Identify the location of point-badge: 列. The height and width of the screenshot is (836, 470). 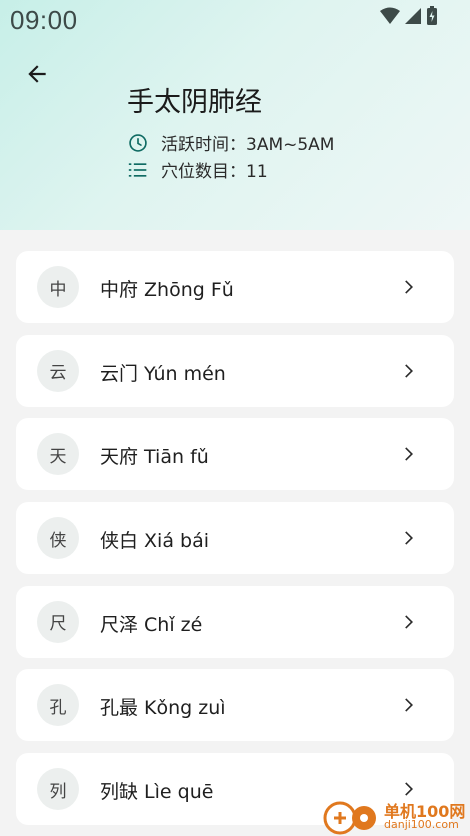
(58, 789).